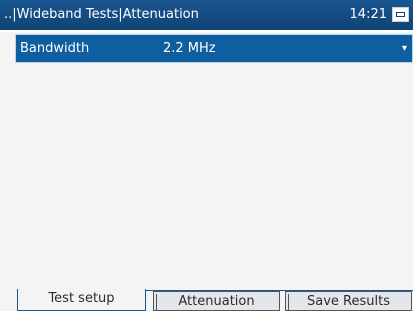 The image size is (413, 311). I want to click on tab-bar: Test setup Attenuation Save Results, so click(206, 296).